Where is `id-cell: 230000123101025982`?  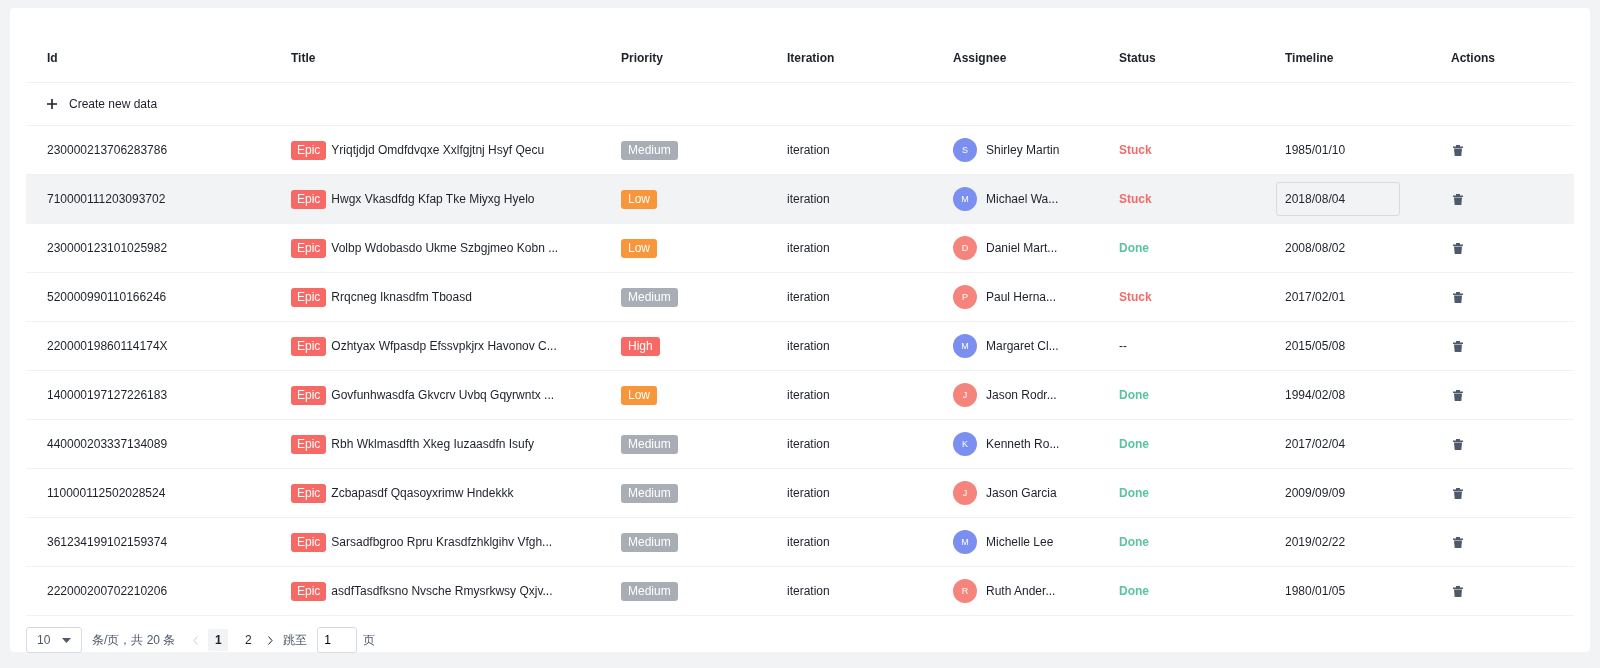
id-cell: 230000123101025982 is located at coordinates (107, 248).